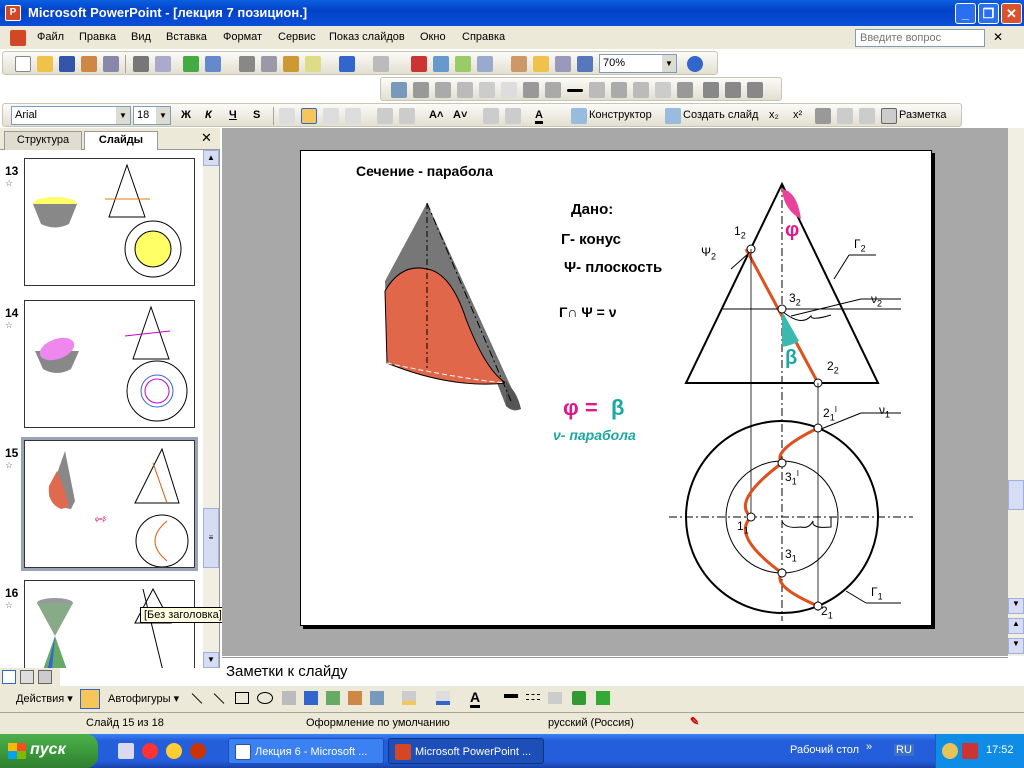 This screenshot has height=768, width=1024. I want to click on align-left-icon, so click(287, 116).